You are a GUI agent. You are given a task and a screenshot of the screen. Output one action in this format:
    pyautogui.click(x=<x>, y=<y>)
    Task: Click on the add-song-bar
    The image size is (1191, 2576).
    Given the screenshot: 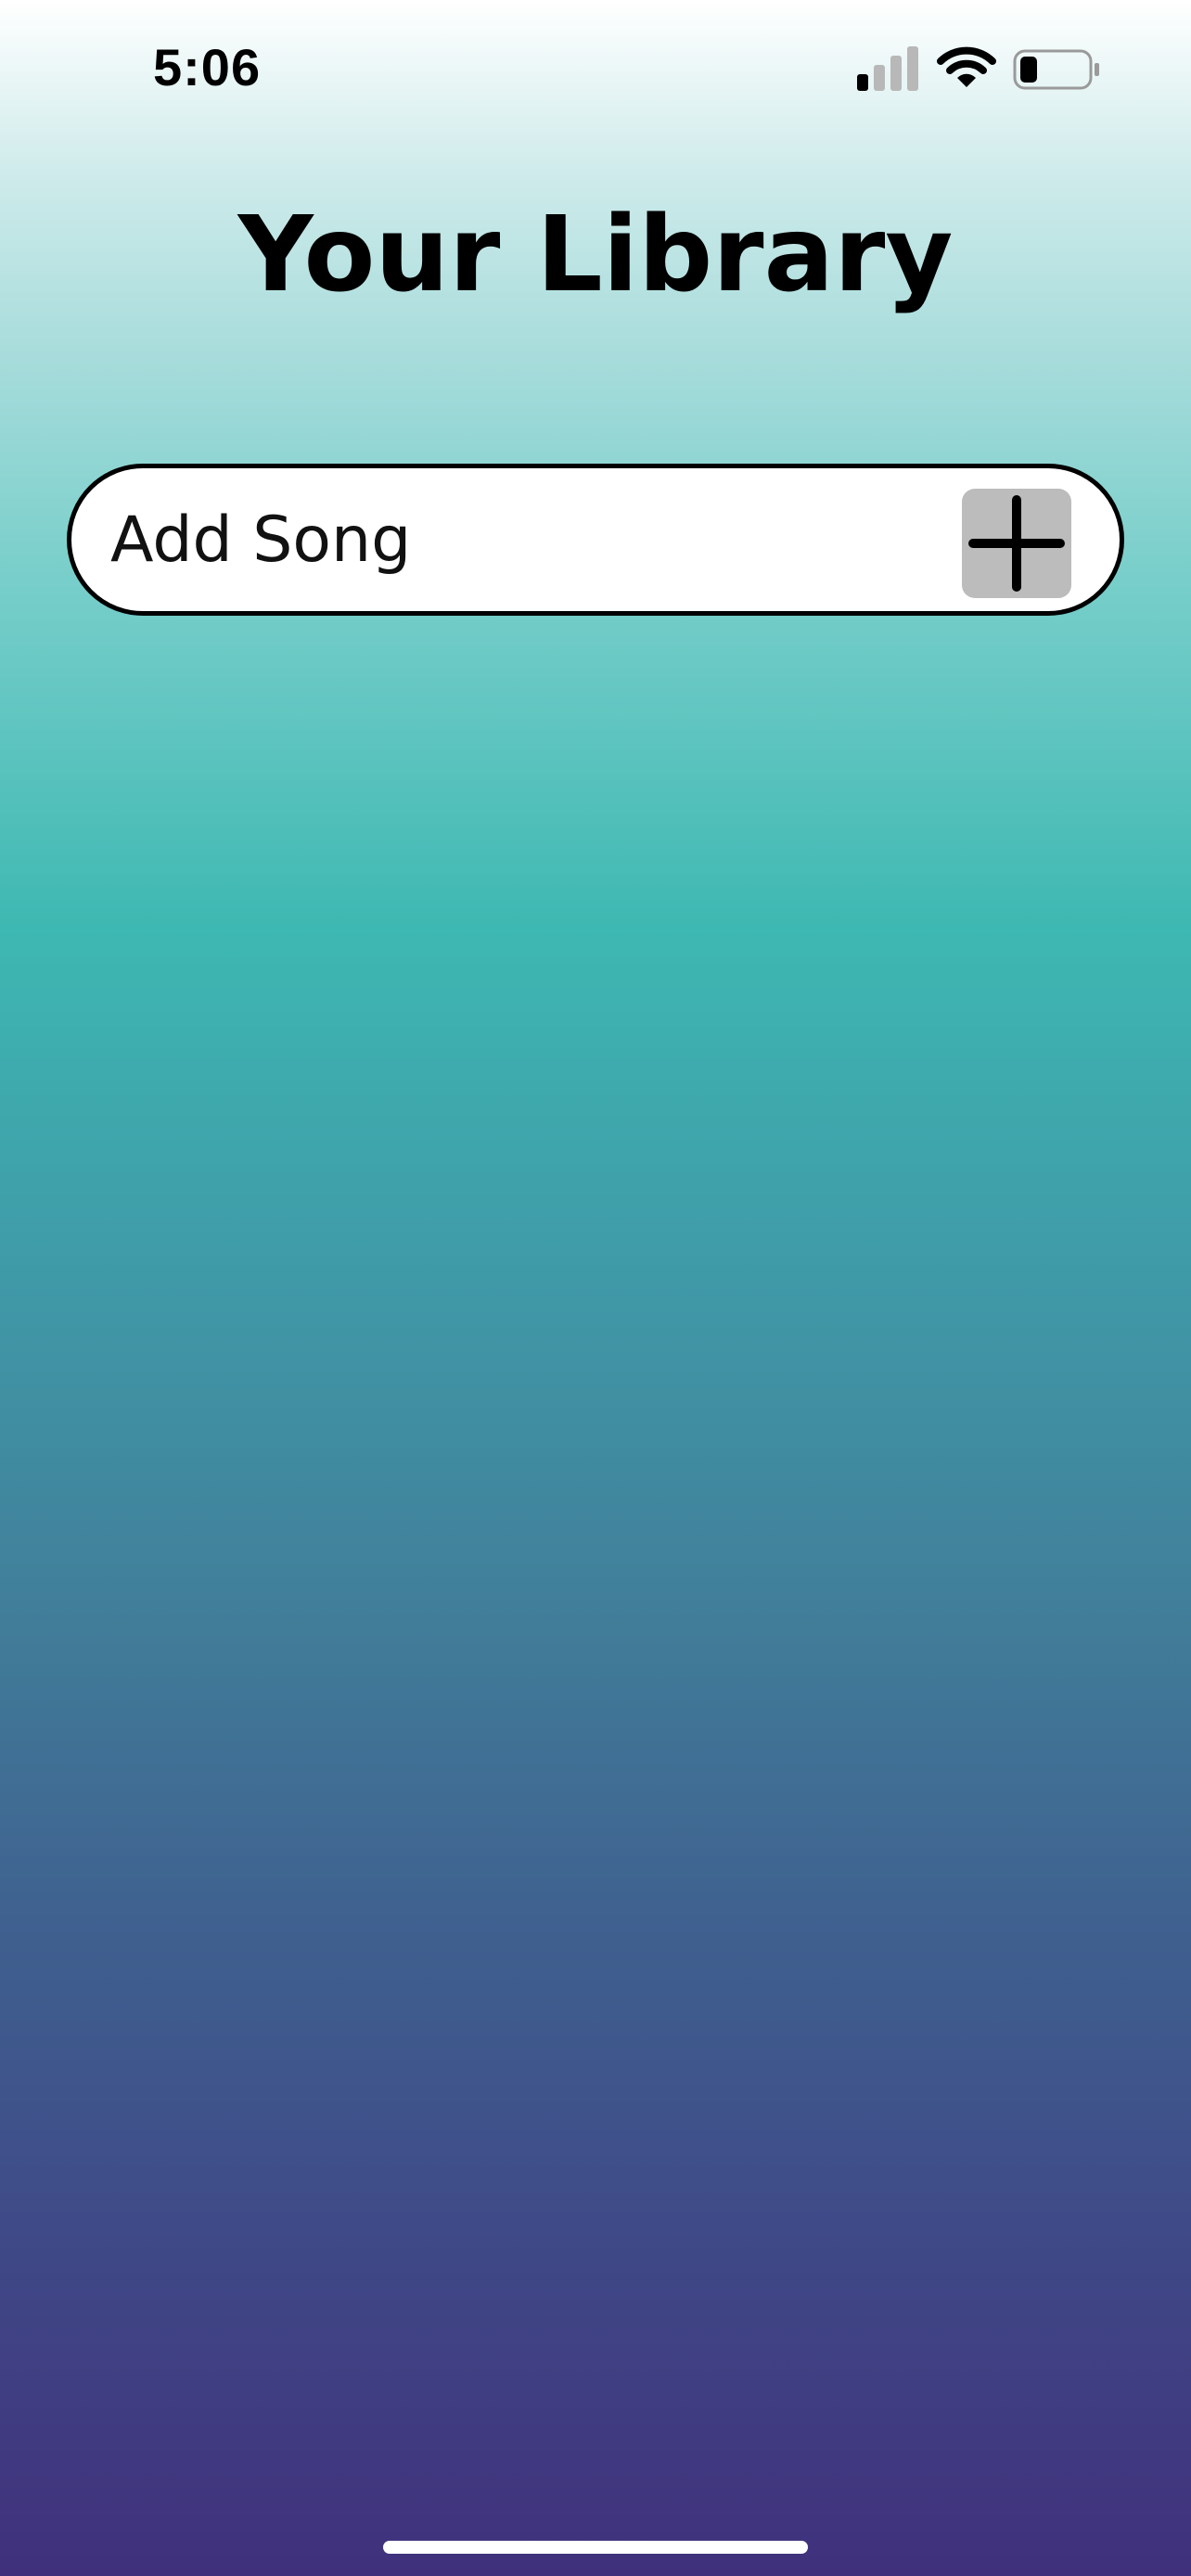 What is the action you would take?
    pyautogui.click(x=595, y=540)
    